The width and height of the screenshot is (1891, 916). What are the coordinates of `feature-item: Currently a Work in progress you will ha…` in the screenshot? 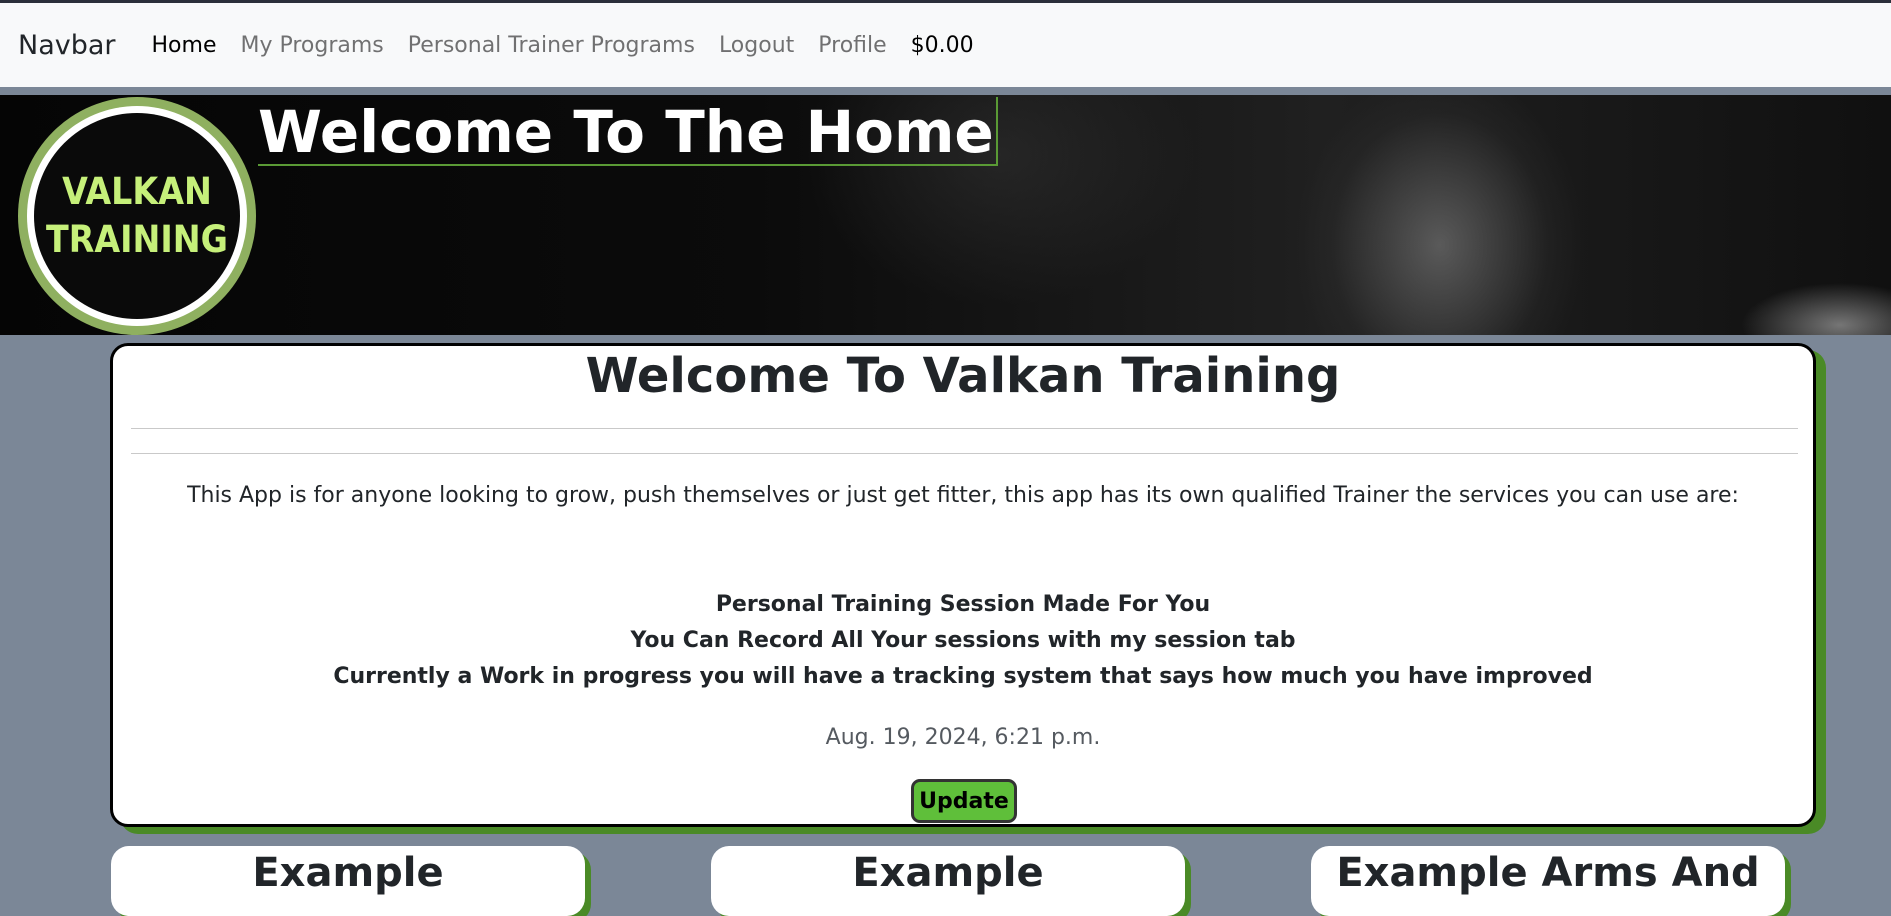 It's located at (963, 676).